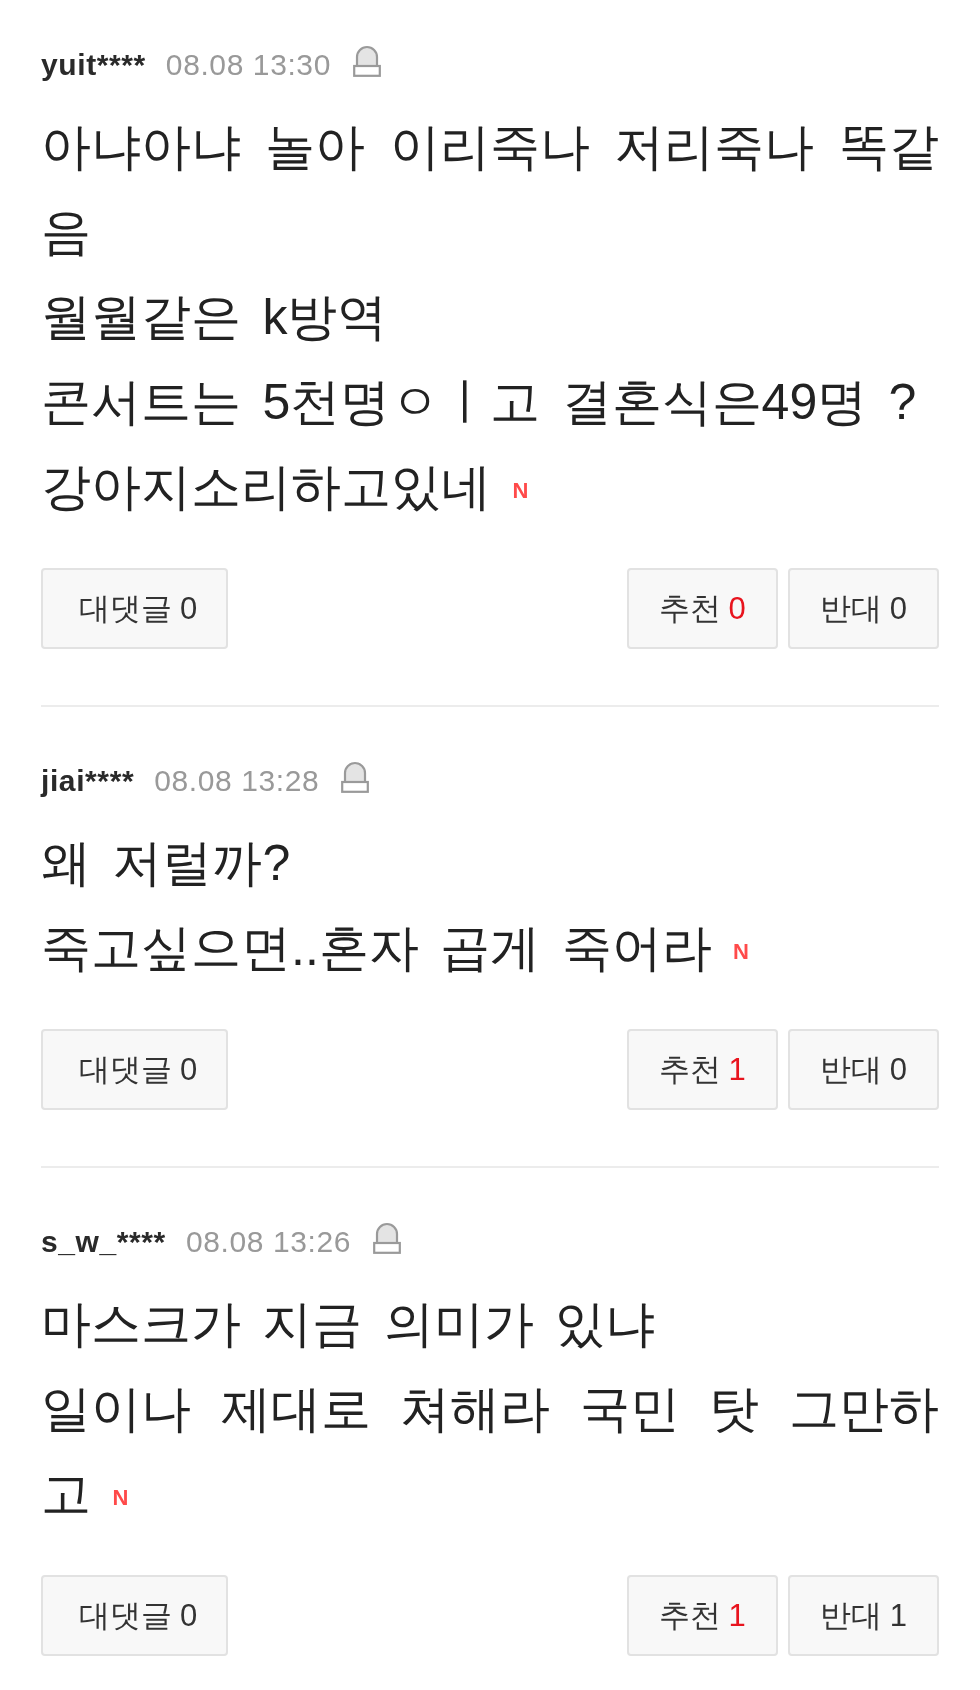  What do you see at coordinates (490, 1409) in the screenshot?
I see `comment-text: 마스크가 지금 의미가 있냐 일이나 제대로 쳐해라 국민 탓 그만하고 N` at bounding box center [490, 1409].